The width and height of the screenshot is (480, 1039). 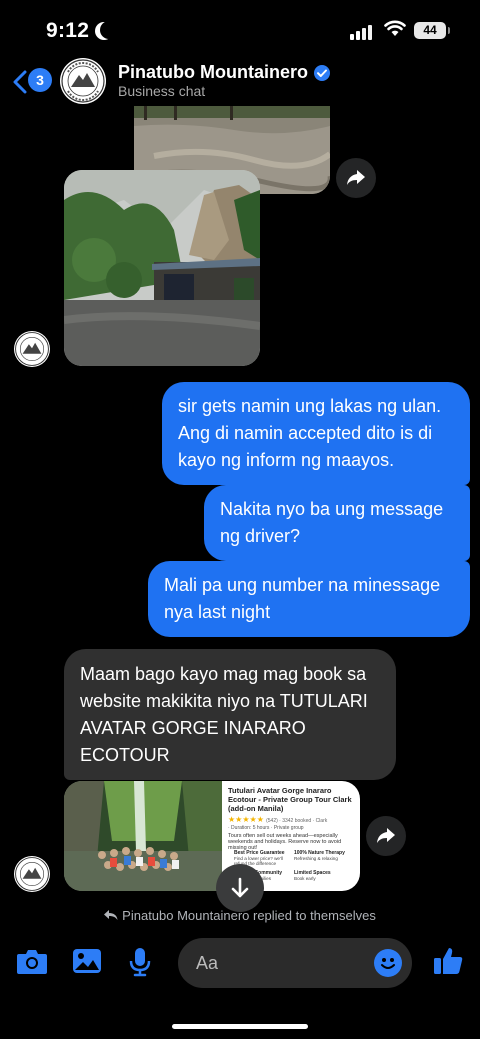 I want to click on message-line: Nakita nyo ba ung message, so click(x=332, y=509).